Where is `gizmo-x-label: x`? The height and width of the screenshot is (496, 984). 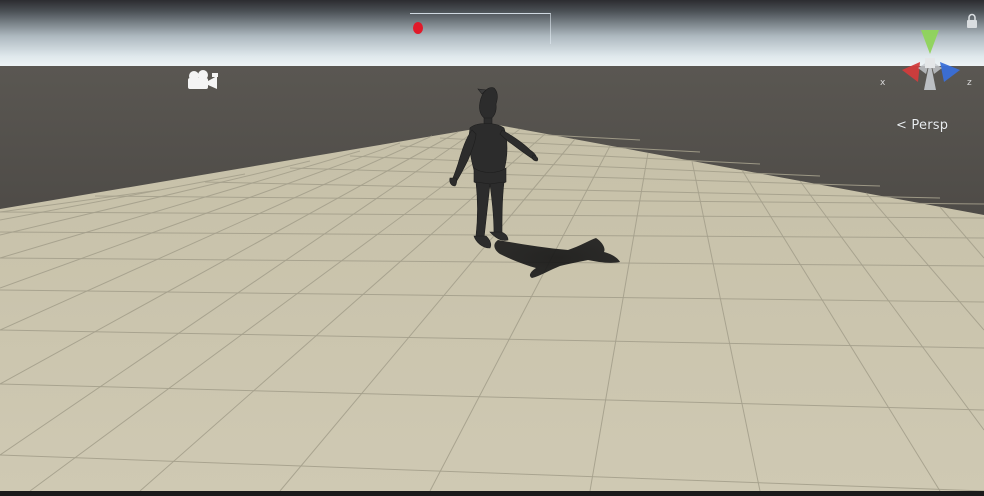
gizmo-x-label: x is located at coordinates (883, 83).